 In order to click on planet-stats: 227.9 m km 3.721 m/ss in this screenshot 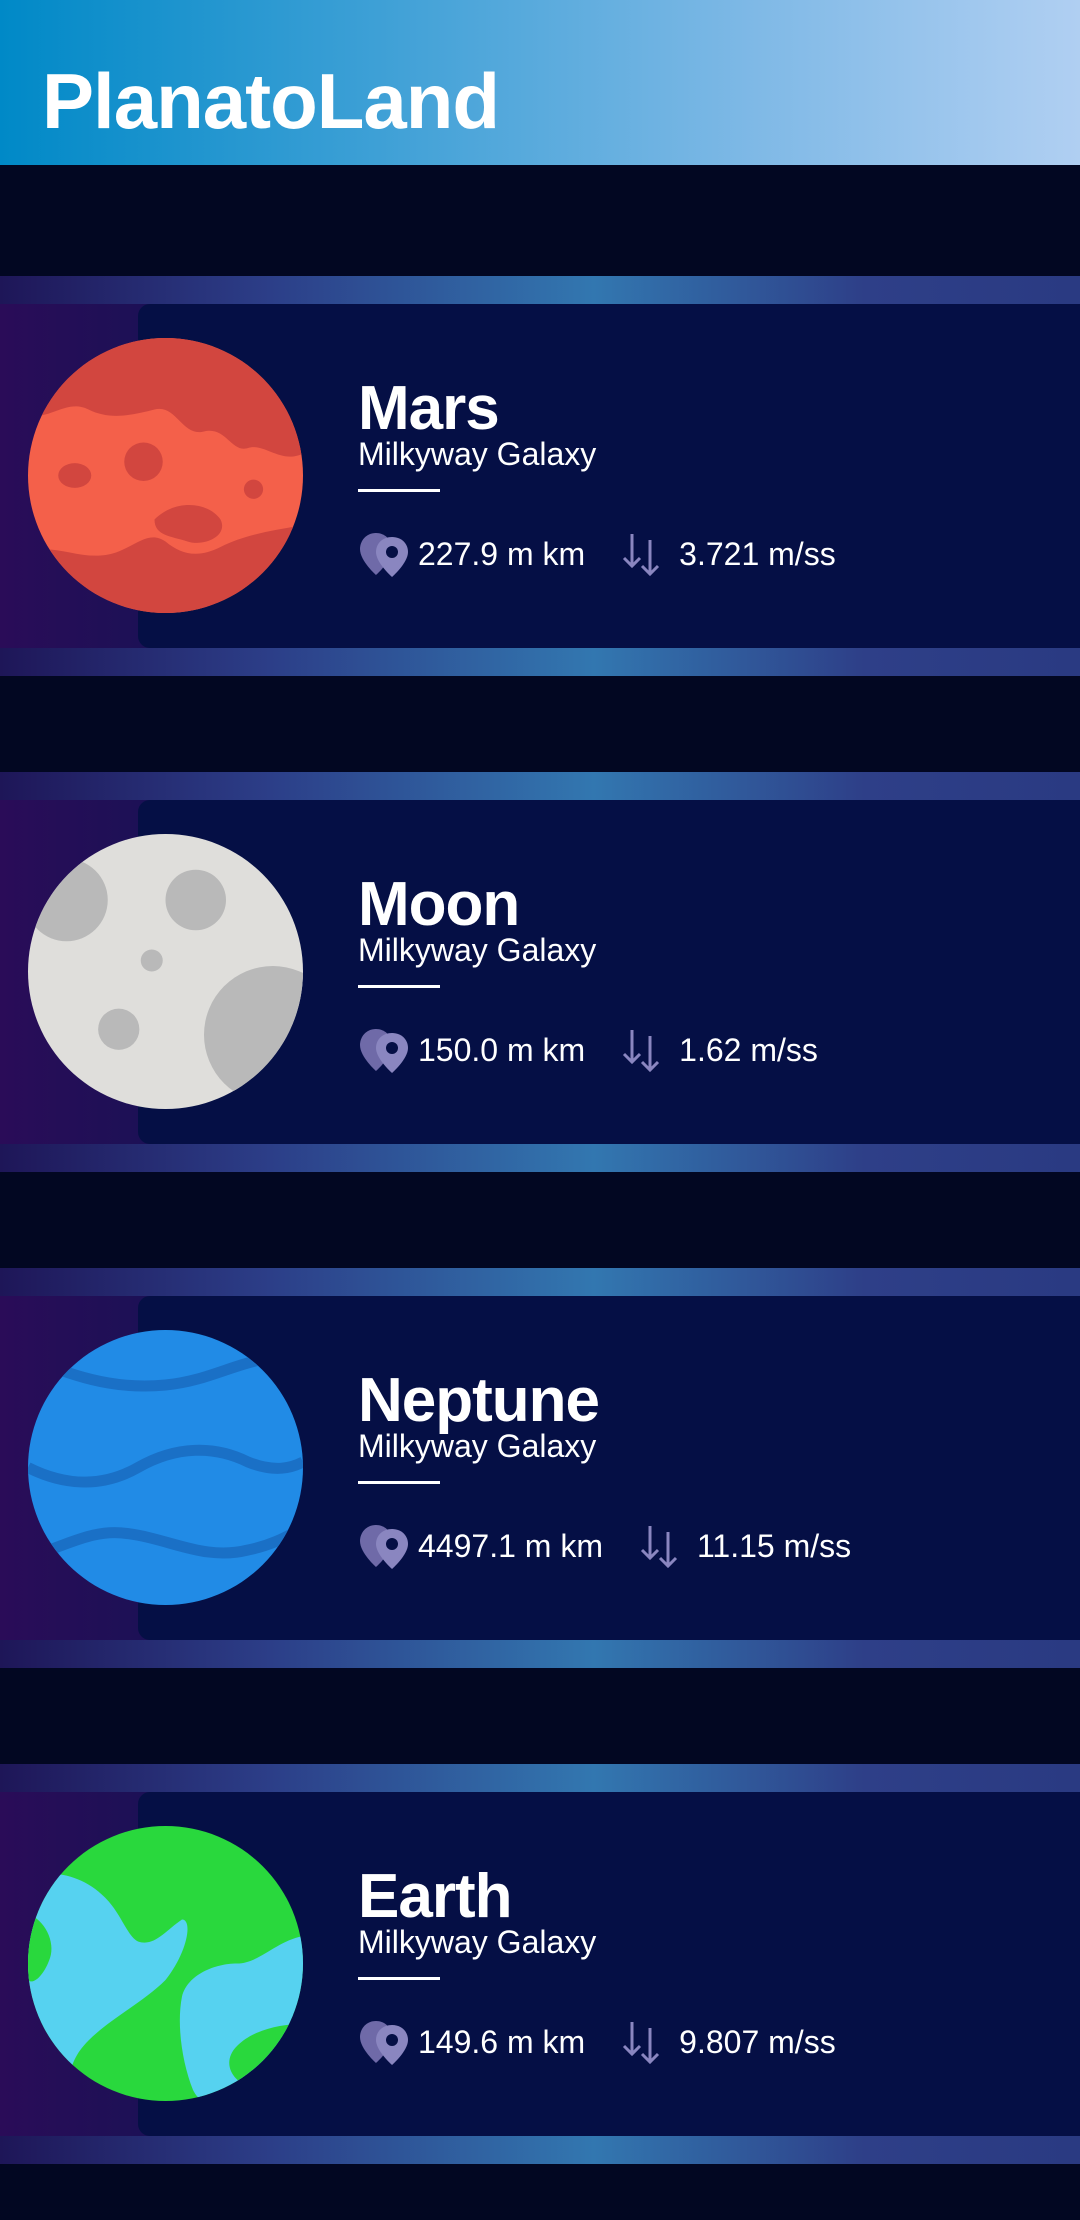, I will do `click(597, 554)`.